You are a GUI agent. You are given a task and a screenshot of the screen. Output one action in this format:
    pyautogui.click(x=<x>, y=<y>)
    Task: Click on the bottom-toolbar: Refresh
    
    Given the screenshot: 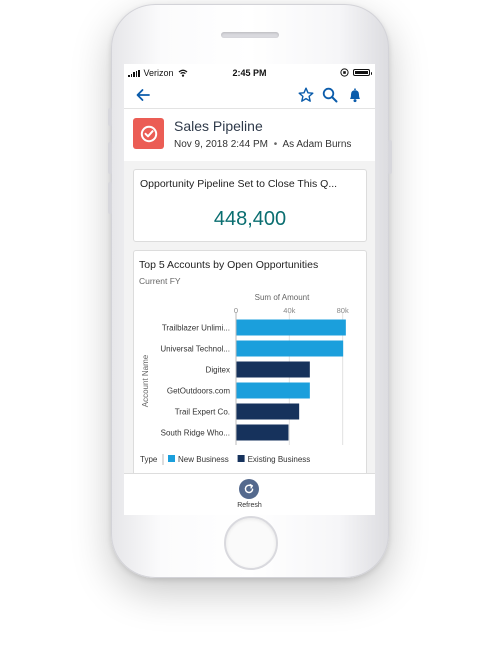 What is the action you would take?
    pyautogui.click(x=249, y=494)
    